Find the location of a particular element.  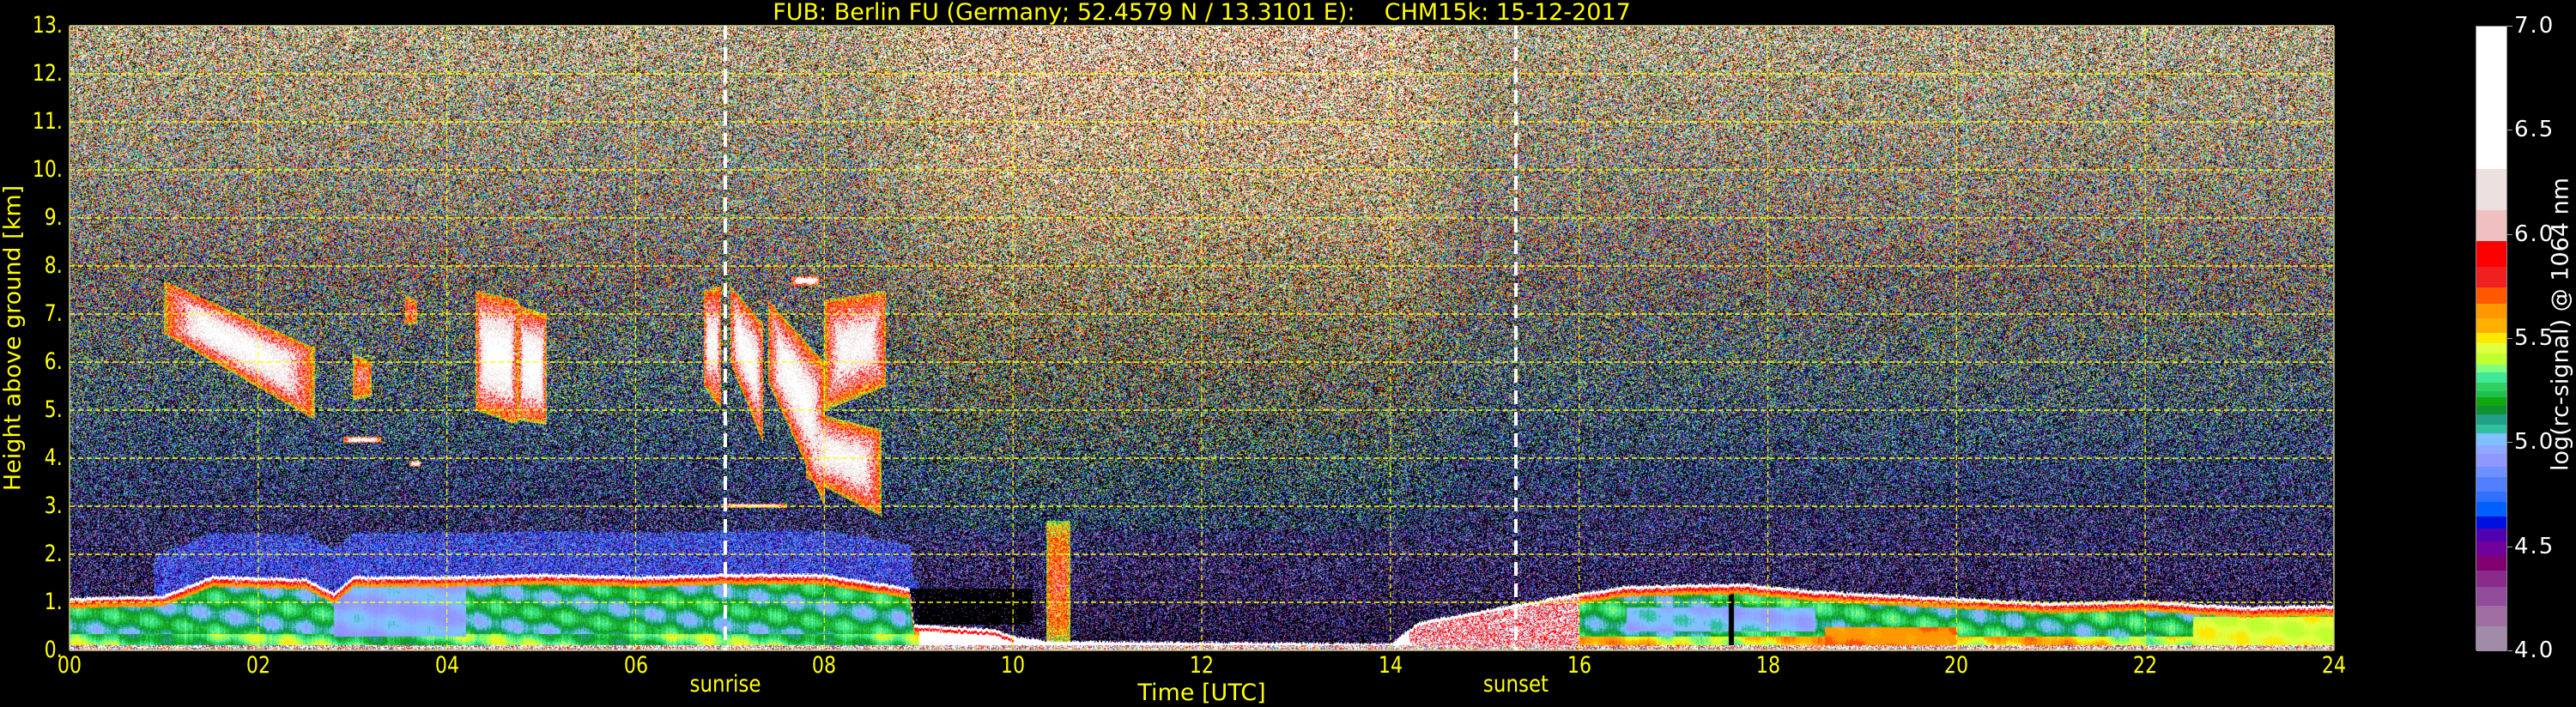

y-tick-label: 12. is located at coordinates (47, 74).